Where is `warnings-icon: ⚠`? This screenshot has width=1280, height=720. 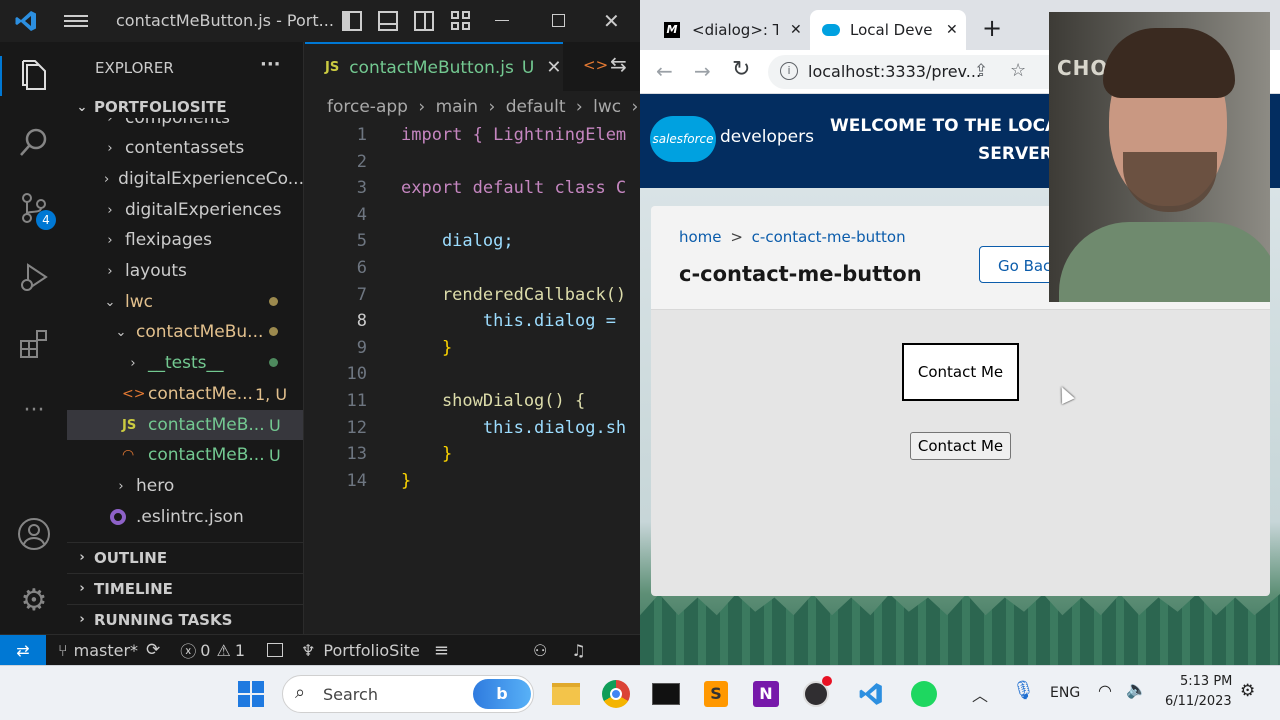 warnings-icon: ⚠ is located at coordinates (223, 650).